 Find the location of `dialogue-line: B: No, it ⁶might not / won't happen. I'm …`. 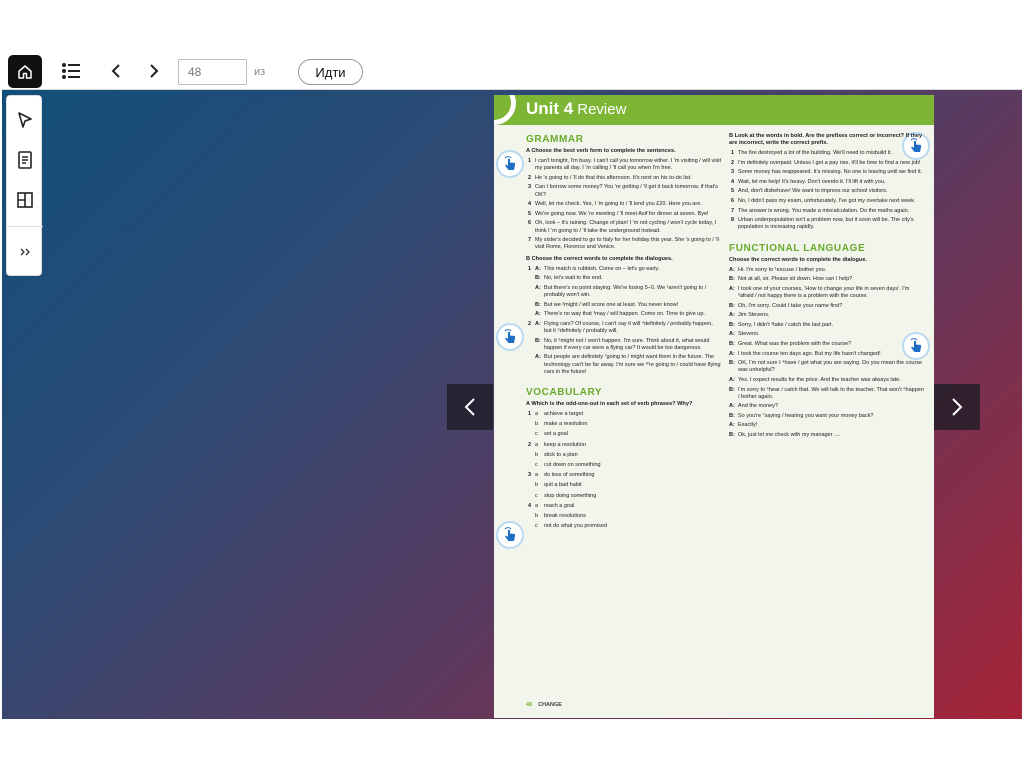

dialogue-line: B: No, it ⁶might not / won't happen. I'm … is located at coordinates (623, 345).